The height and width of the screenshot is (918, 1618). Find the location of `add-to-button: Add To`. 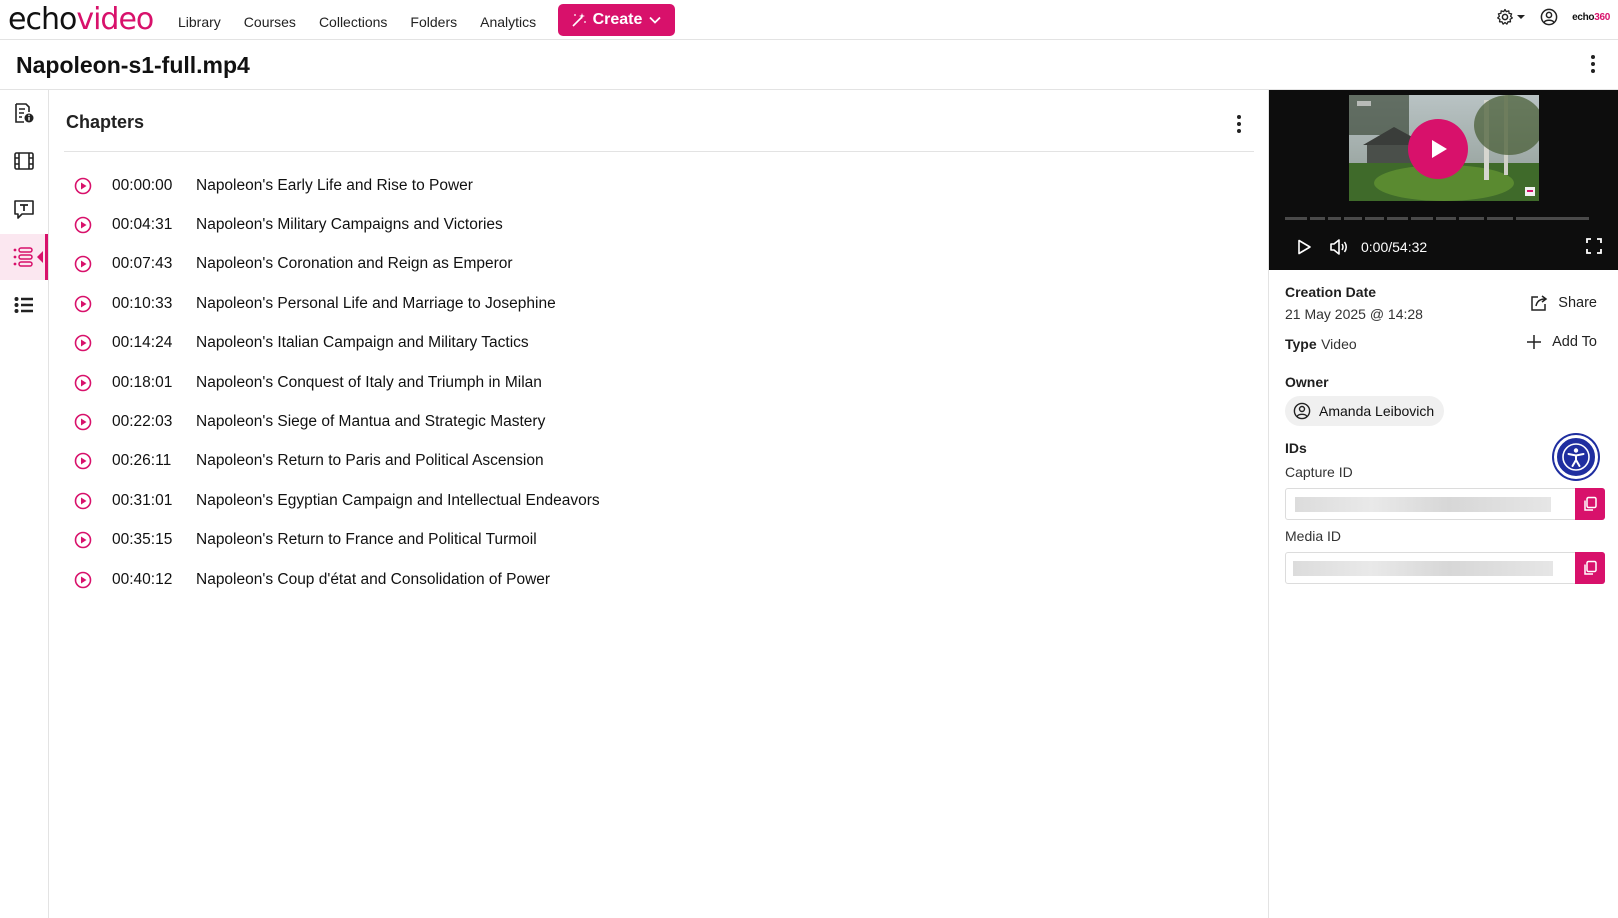

add-to-button: Add To is located at coordinates (1561, 342).